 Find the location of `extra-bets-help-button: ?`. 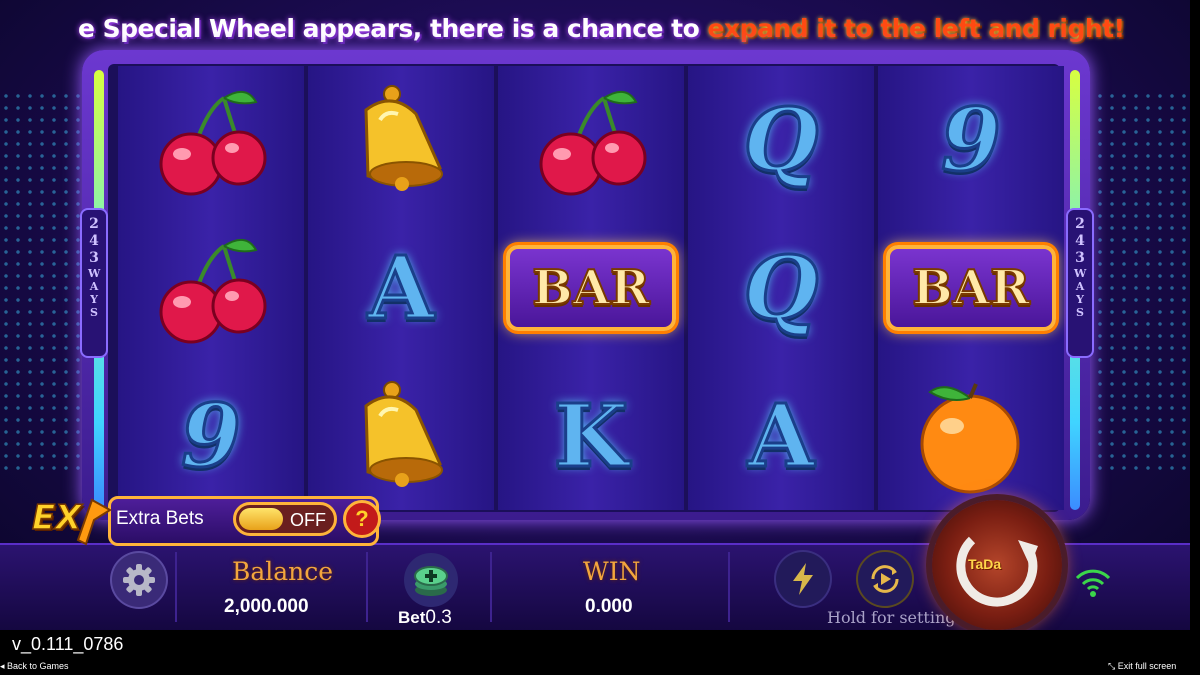

extra-bets-help-button: ? is located at coordinates (362, 519).